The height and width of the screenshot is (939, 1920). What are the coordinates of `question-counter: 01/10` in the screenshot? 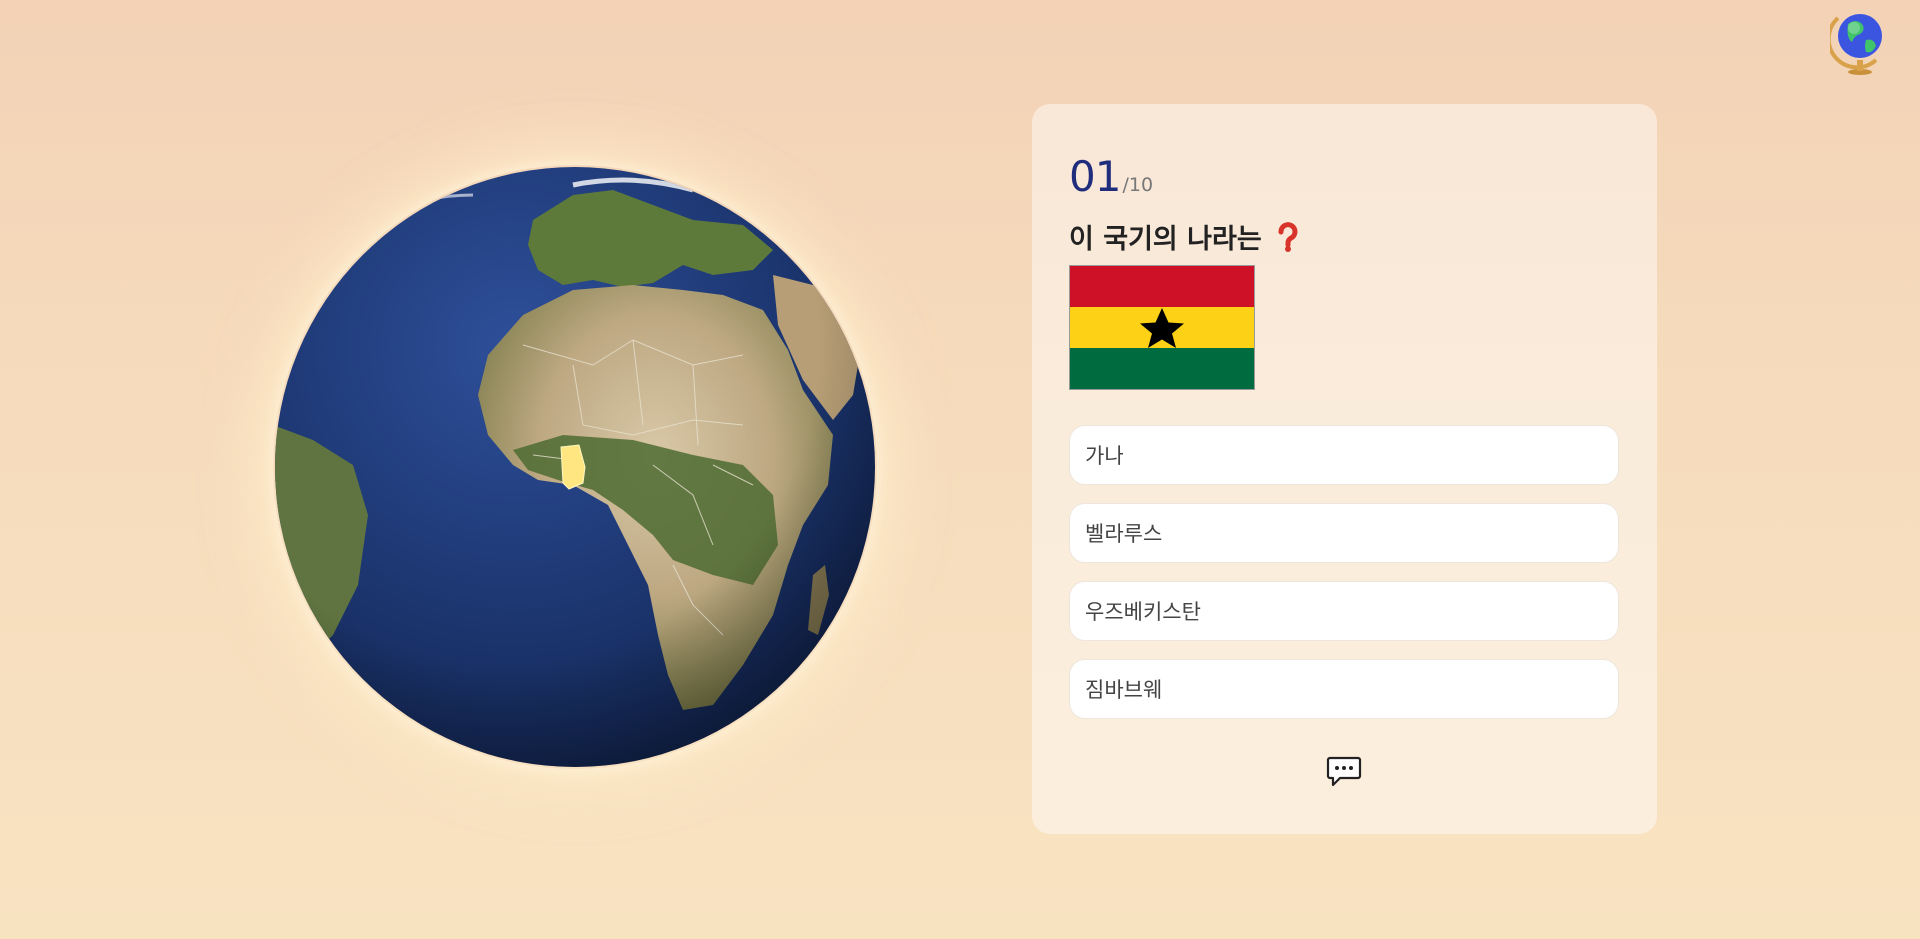 It's located at (1111, 176).